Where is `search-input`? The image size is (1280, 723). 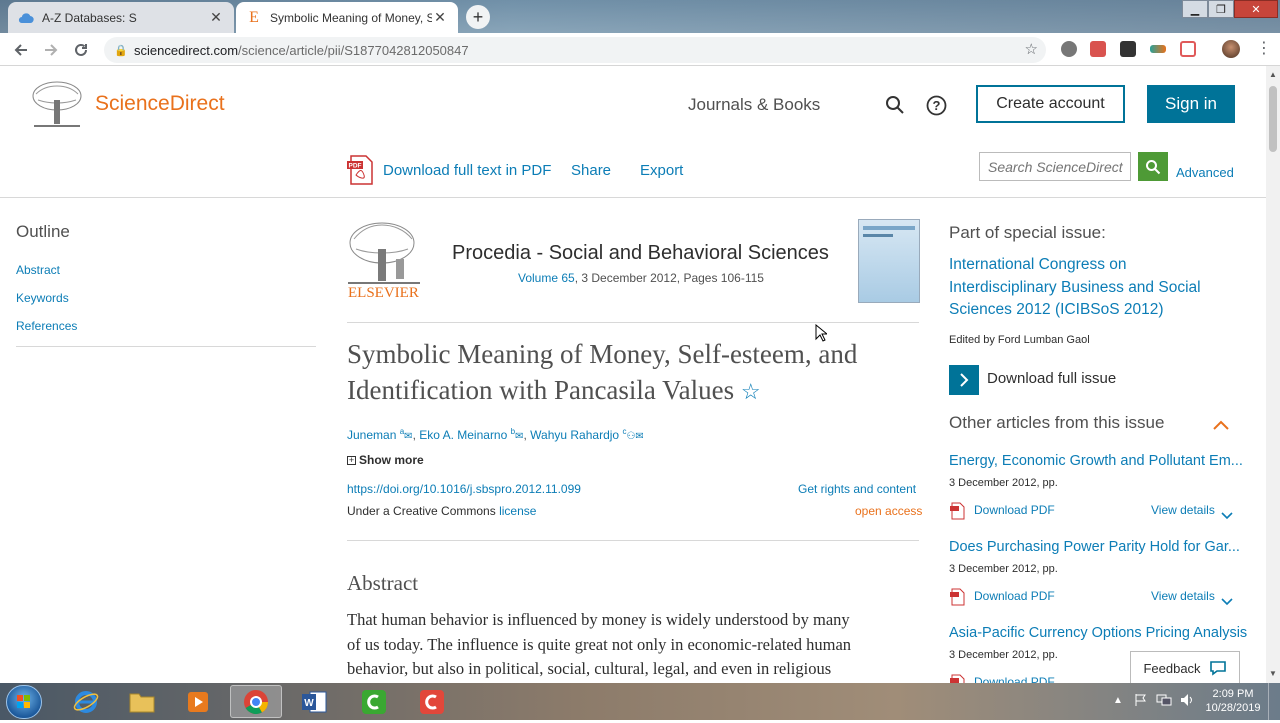 search-input is located at coordinates (1055, 166).